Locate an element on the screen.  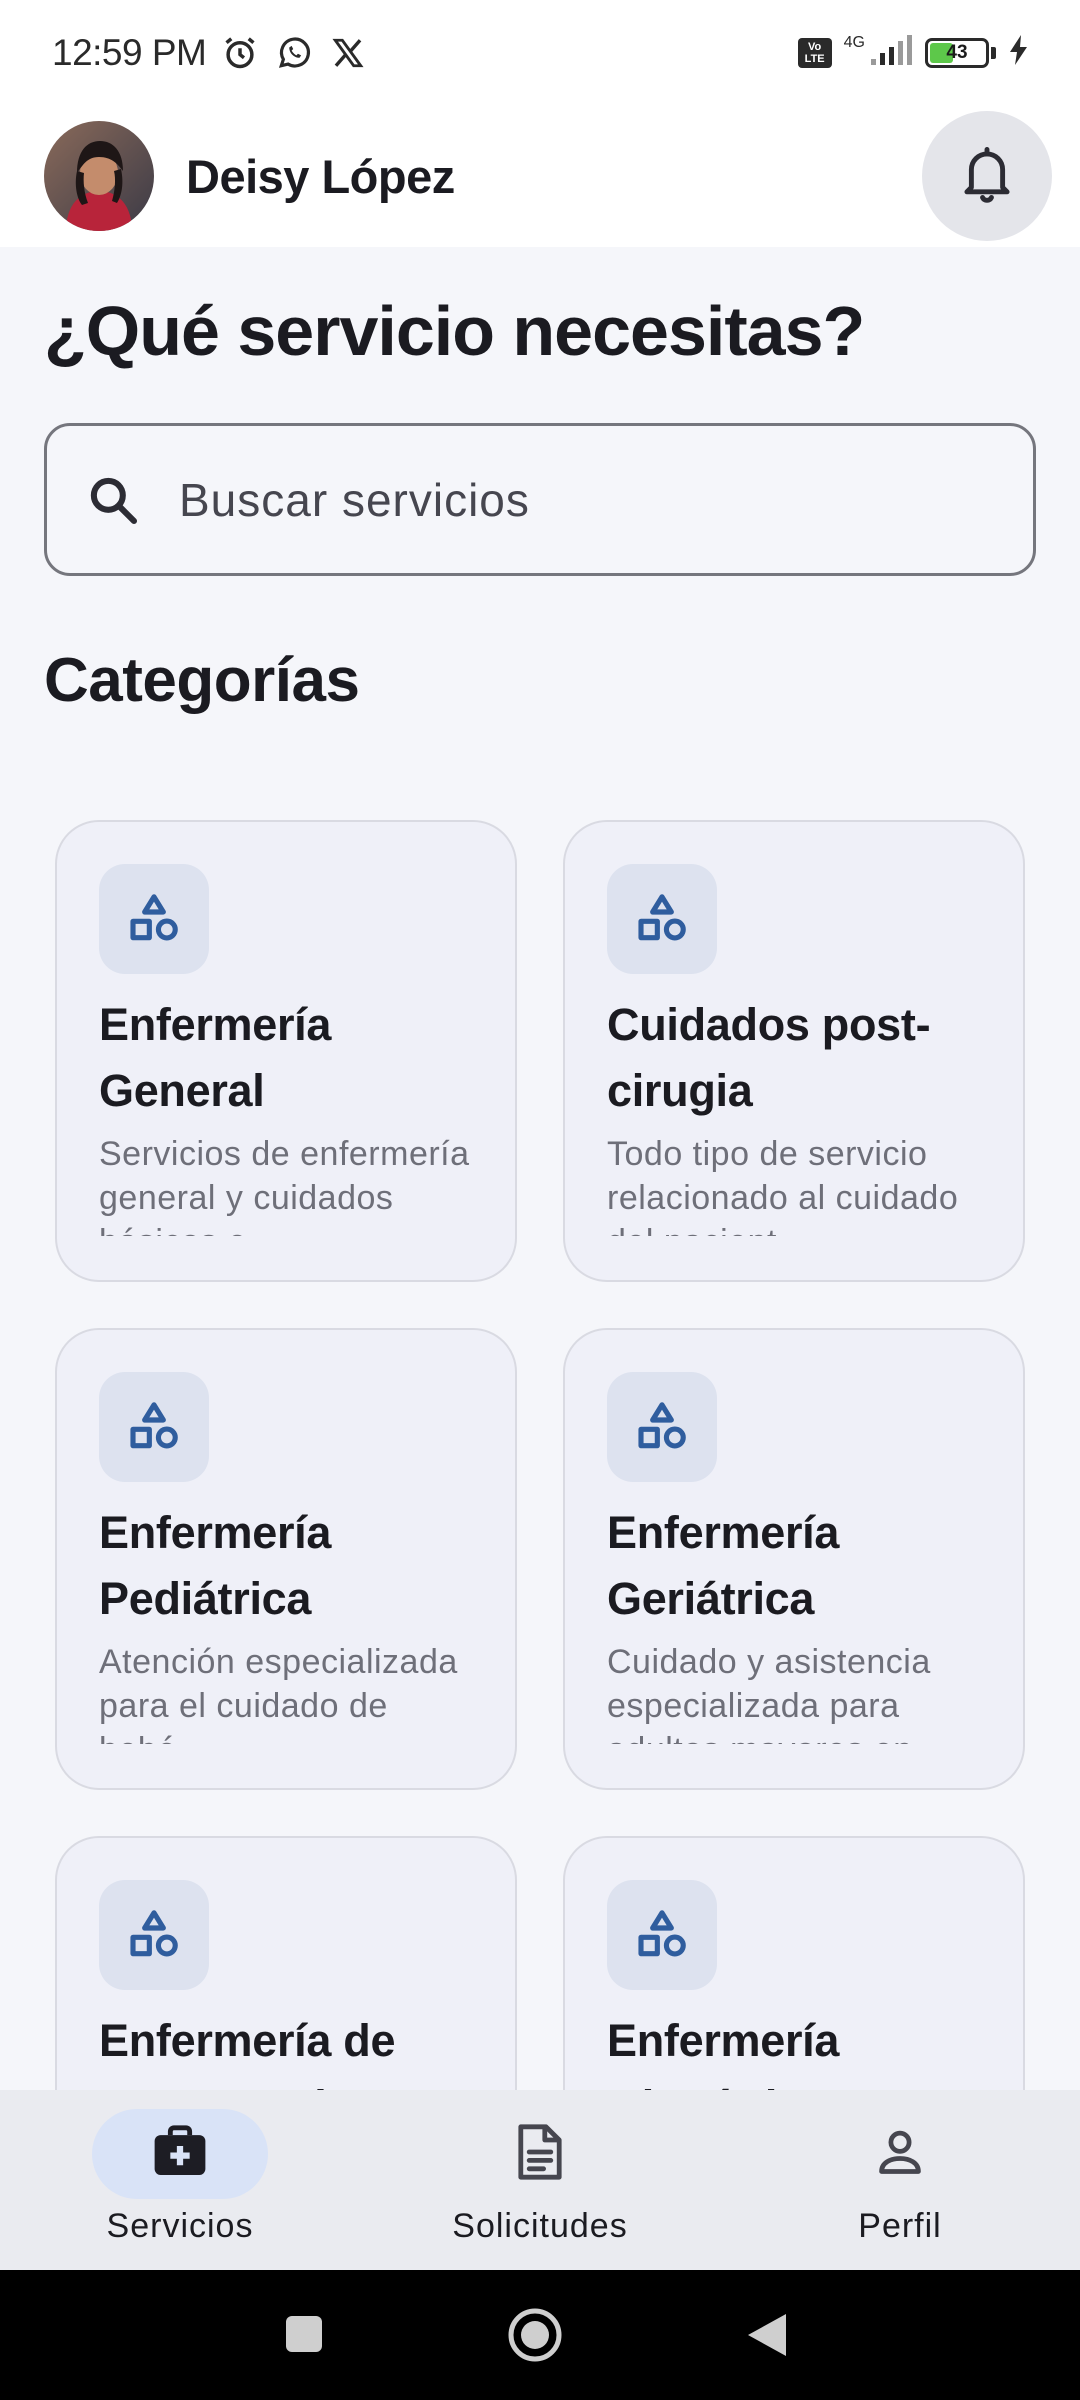
category-title: Enfermería General is located at coordinates (215, 1057).